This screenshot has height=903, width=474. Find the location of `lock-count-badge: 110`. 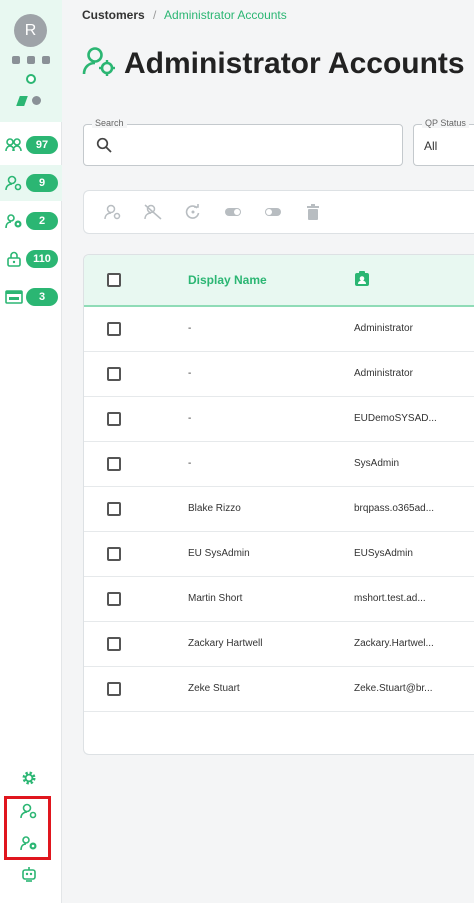

lock-count-badge: 110 is located at coordinates (42, 259).